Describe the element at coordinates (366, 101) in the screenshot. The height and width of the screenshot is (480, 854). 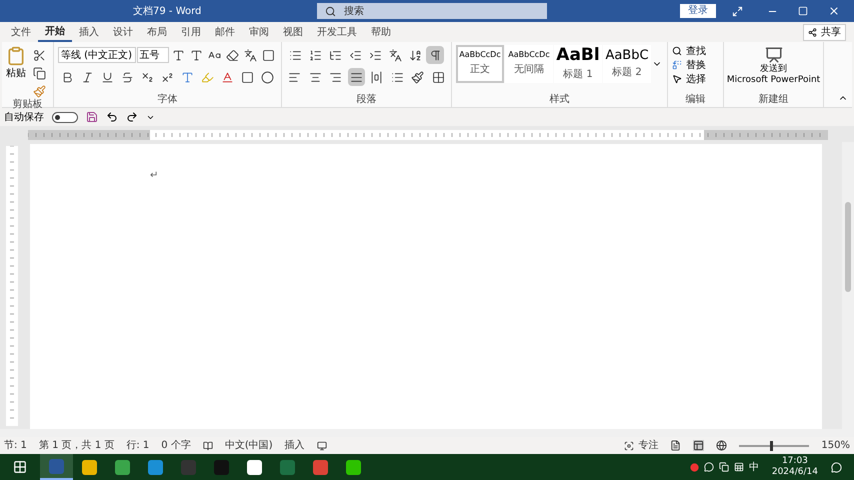
I see `group-label: 段落` at that location.